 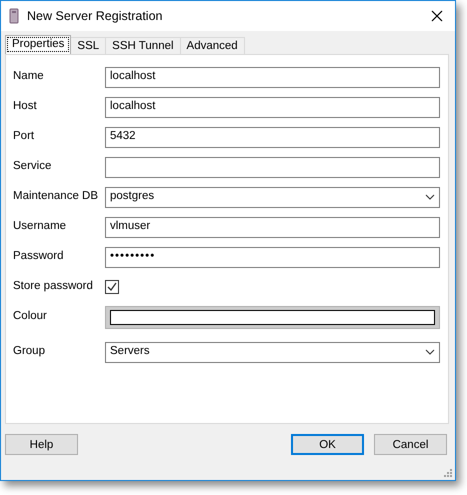 I want to click on field-label: Group, so click(x=29, y=352).